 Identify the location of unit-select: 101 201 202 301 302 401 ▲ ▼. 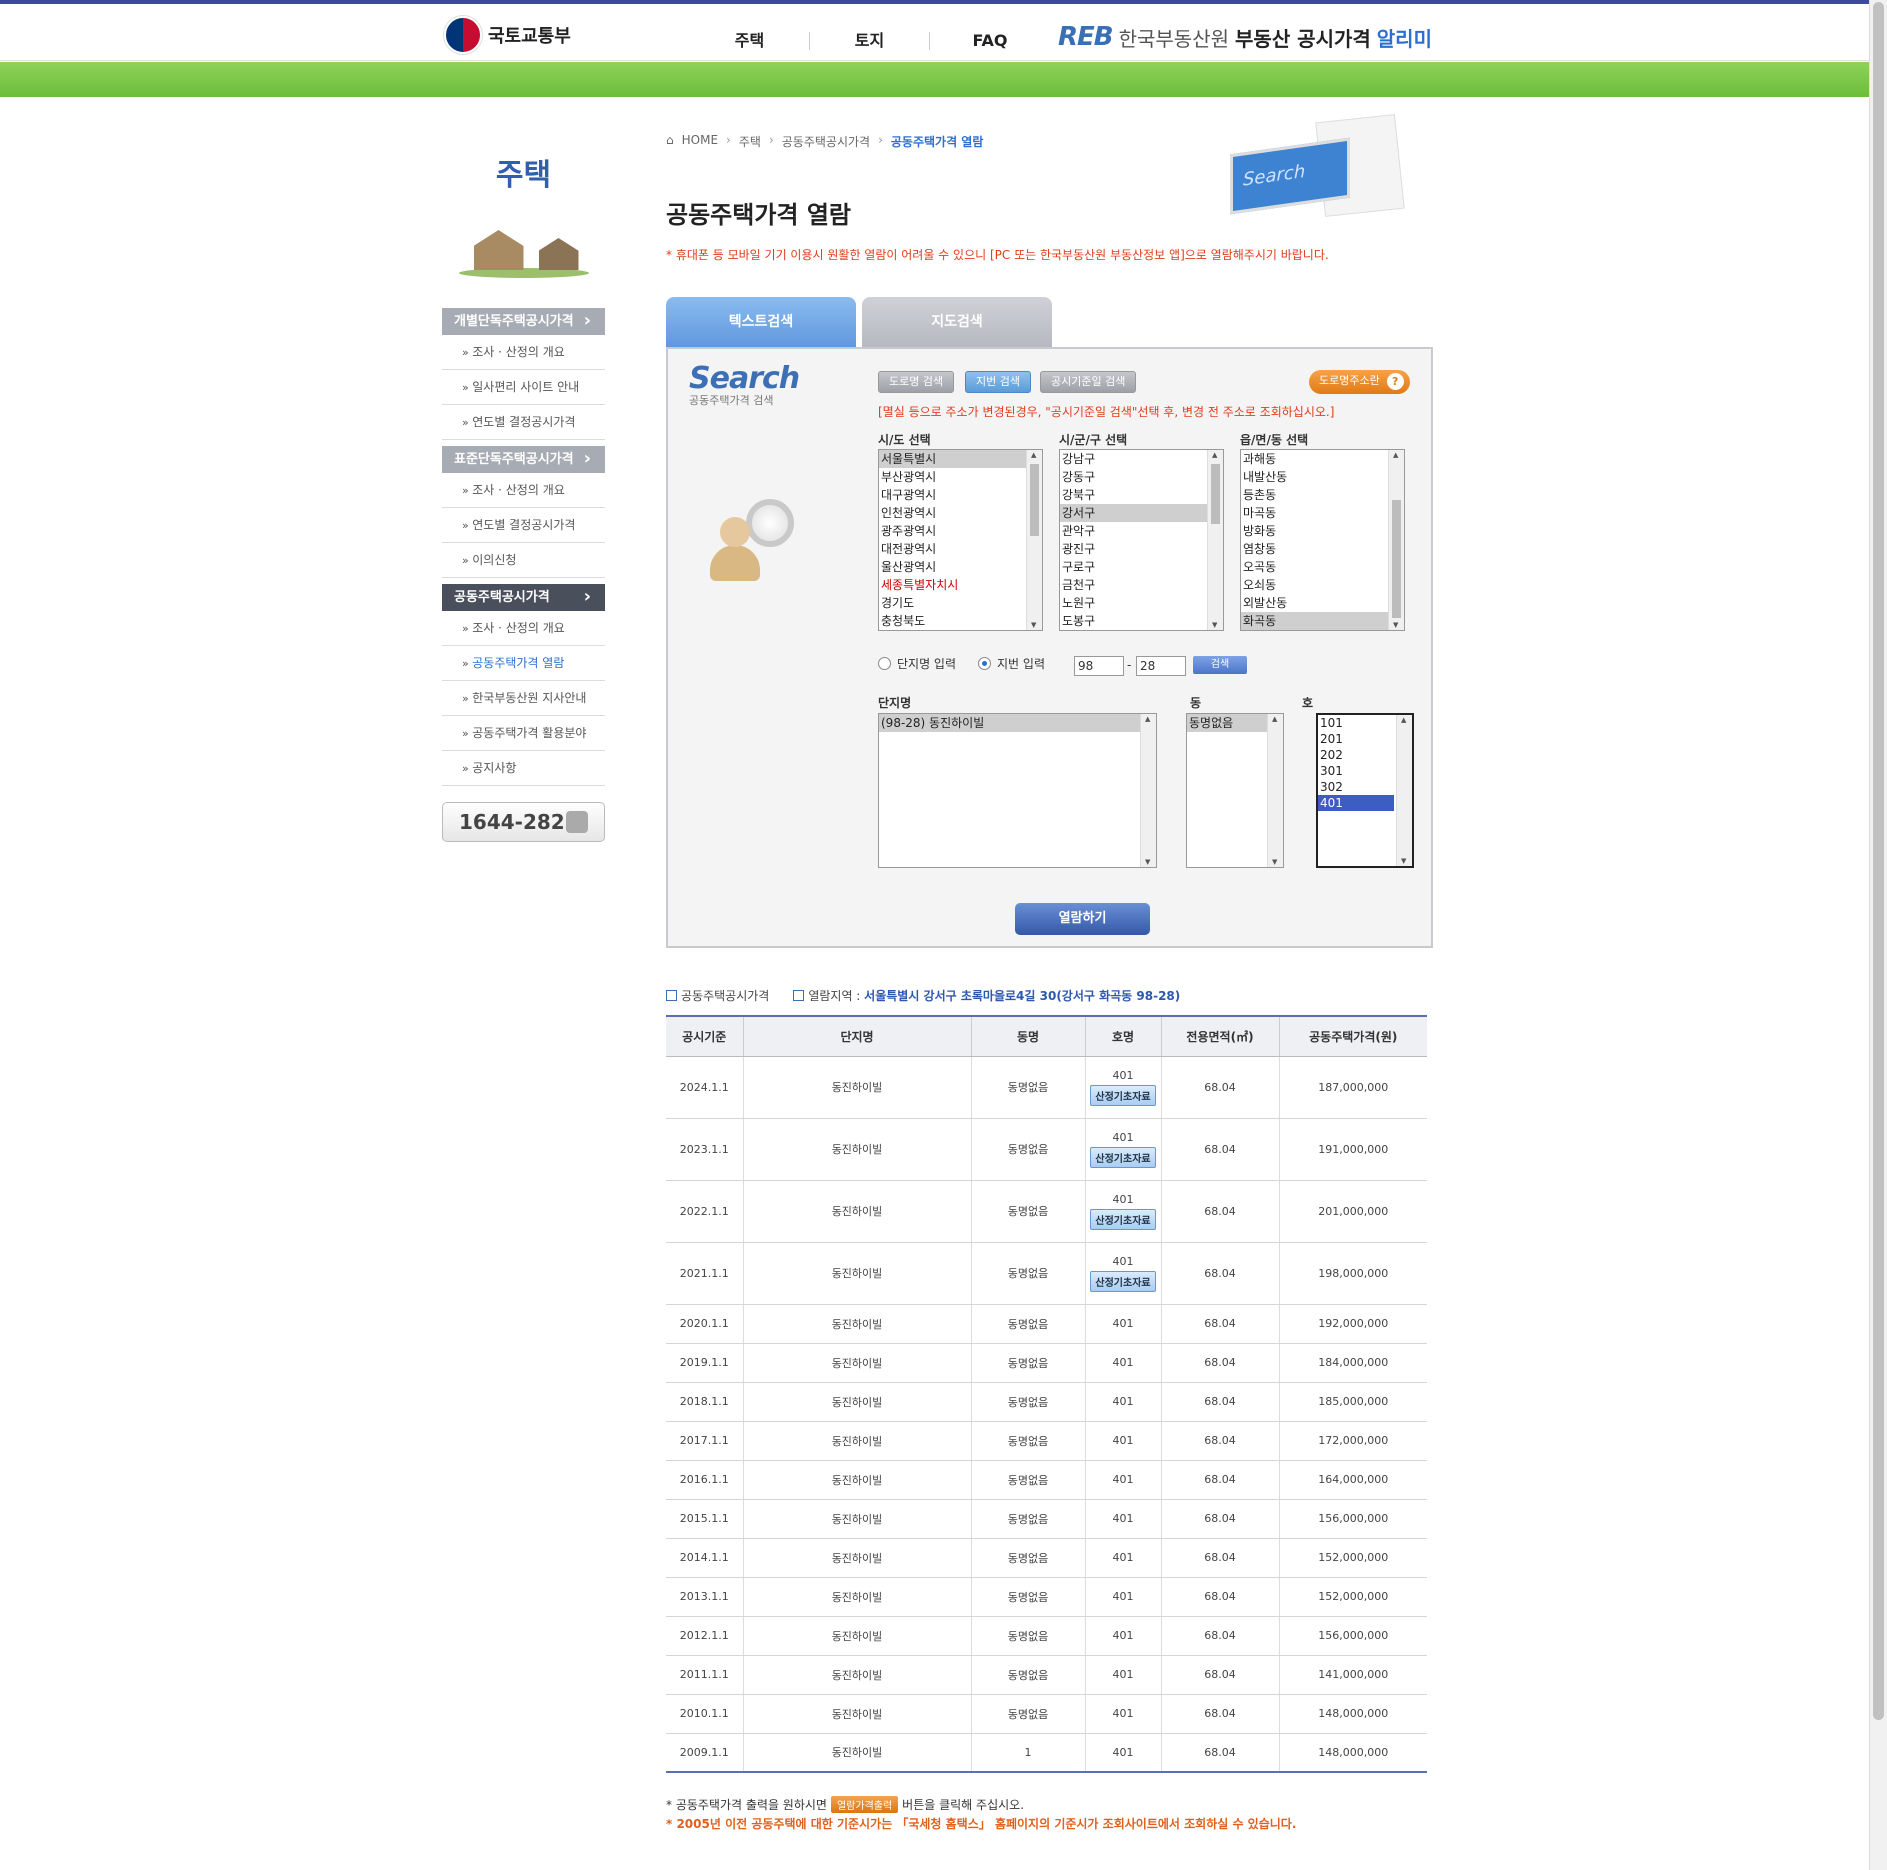
(1365, 790).